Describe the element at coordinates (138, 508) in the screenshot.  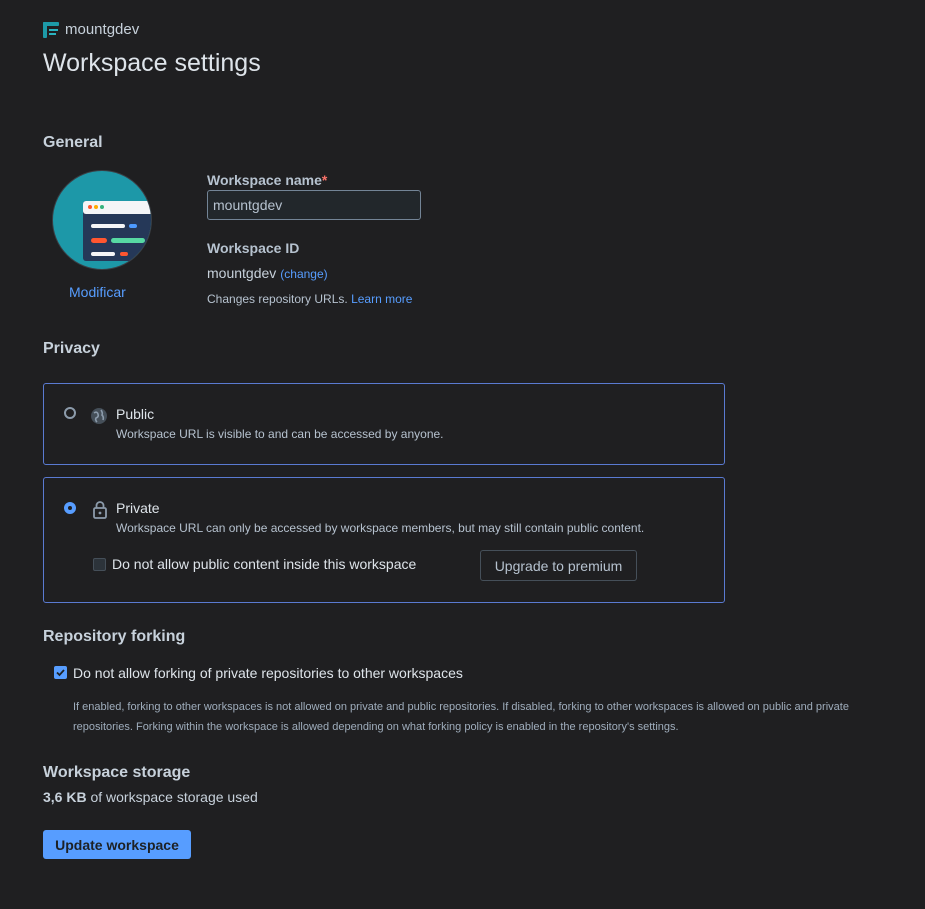
I see `private-title: Private` at that location.